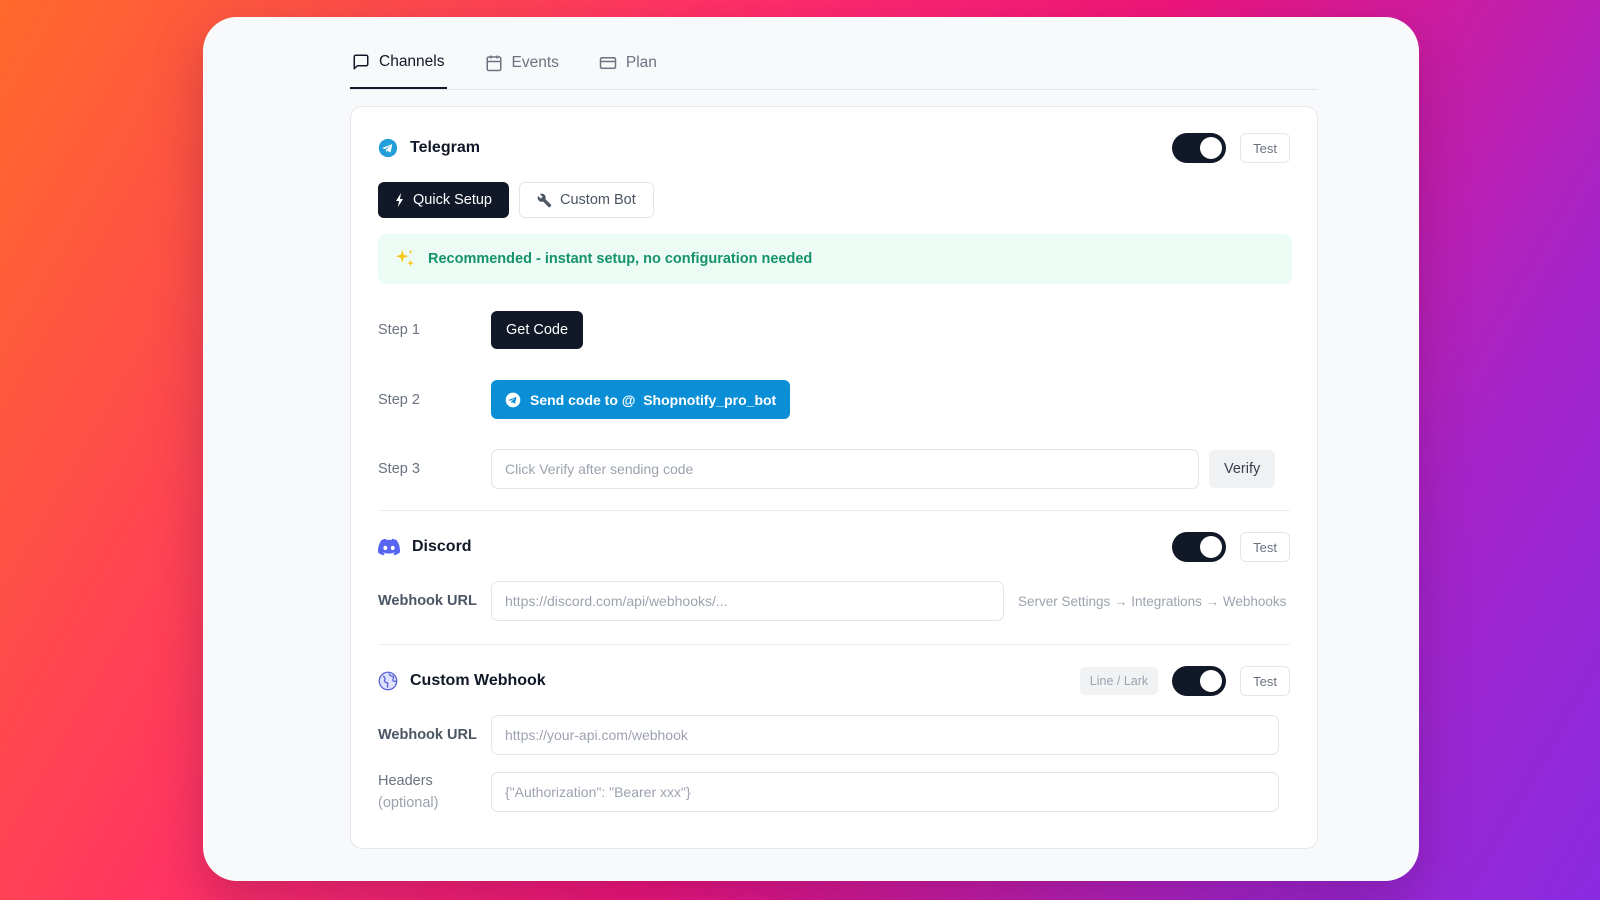 This screenshot has width=1600, height=900. I want to click on telegram-test-button: Test, so click(1265, 148).